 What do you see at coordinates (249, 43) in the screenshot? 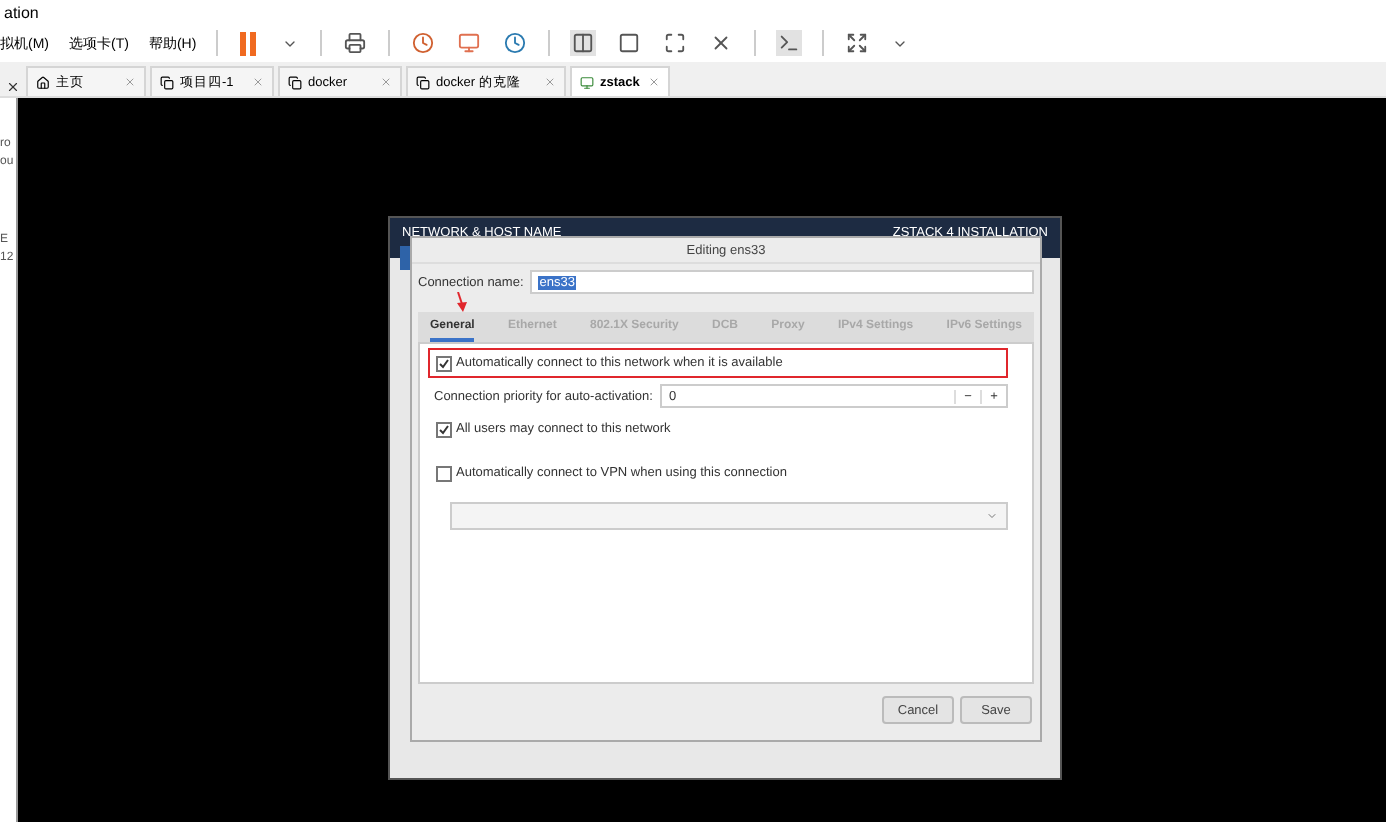
I see `pause-icon` at bounding box center [249, 43].